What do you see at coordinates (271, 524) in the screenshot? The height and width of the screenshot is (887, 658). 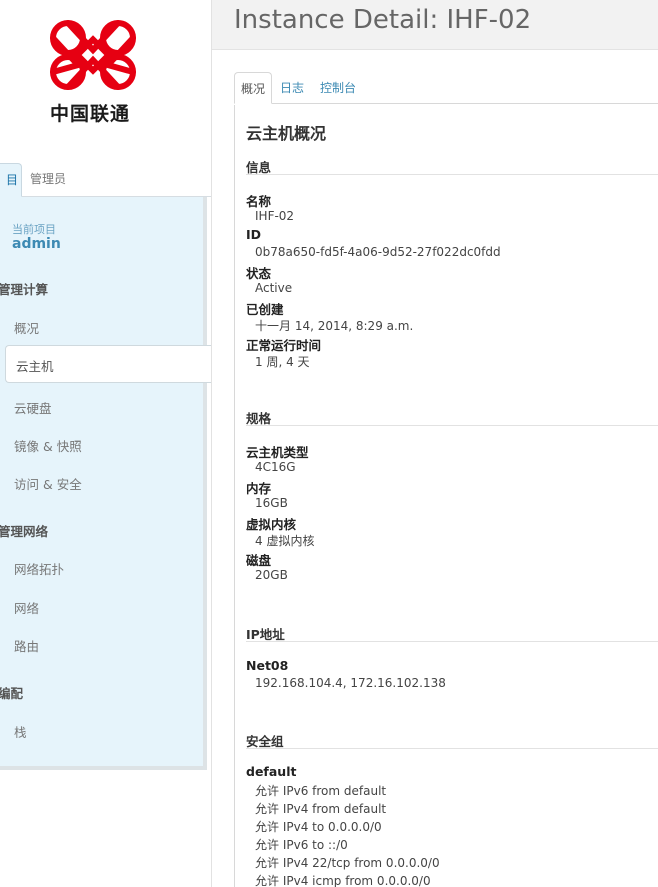 I see `field-label-vcpus: 虚拟内核` at bounding box center [271, 524].